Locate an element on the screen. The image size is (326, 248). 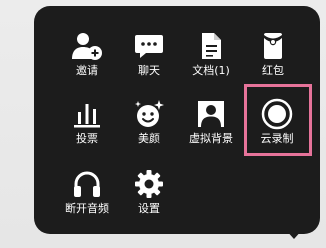
menu-item-label: 虚拟背景 is located at coordinates (211, 138).